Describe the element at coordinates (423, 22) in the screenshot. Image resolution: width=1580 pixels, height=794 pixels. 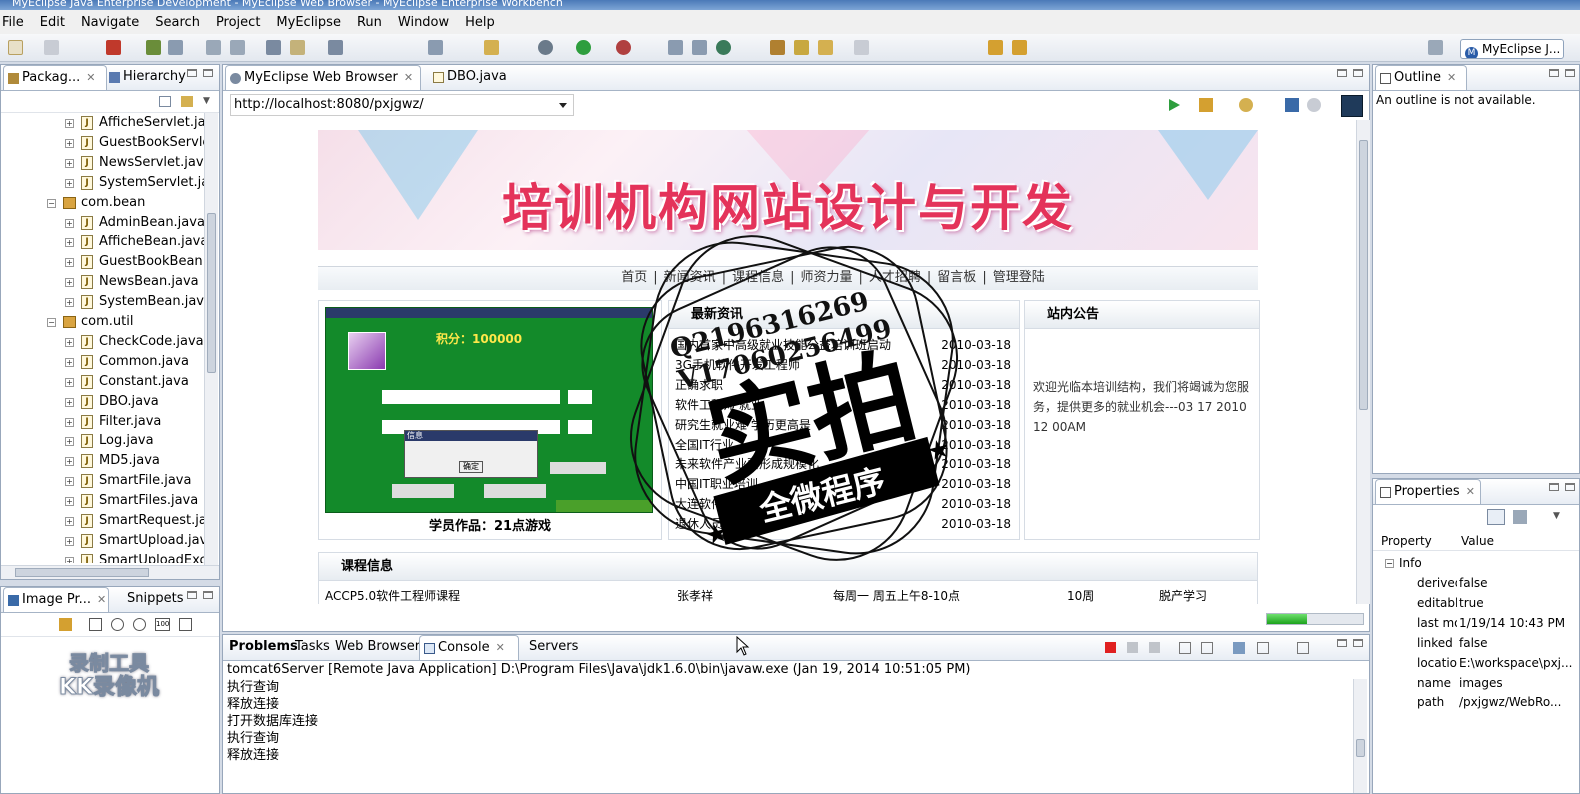
I see `menu-window: Window` at that location.